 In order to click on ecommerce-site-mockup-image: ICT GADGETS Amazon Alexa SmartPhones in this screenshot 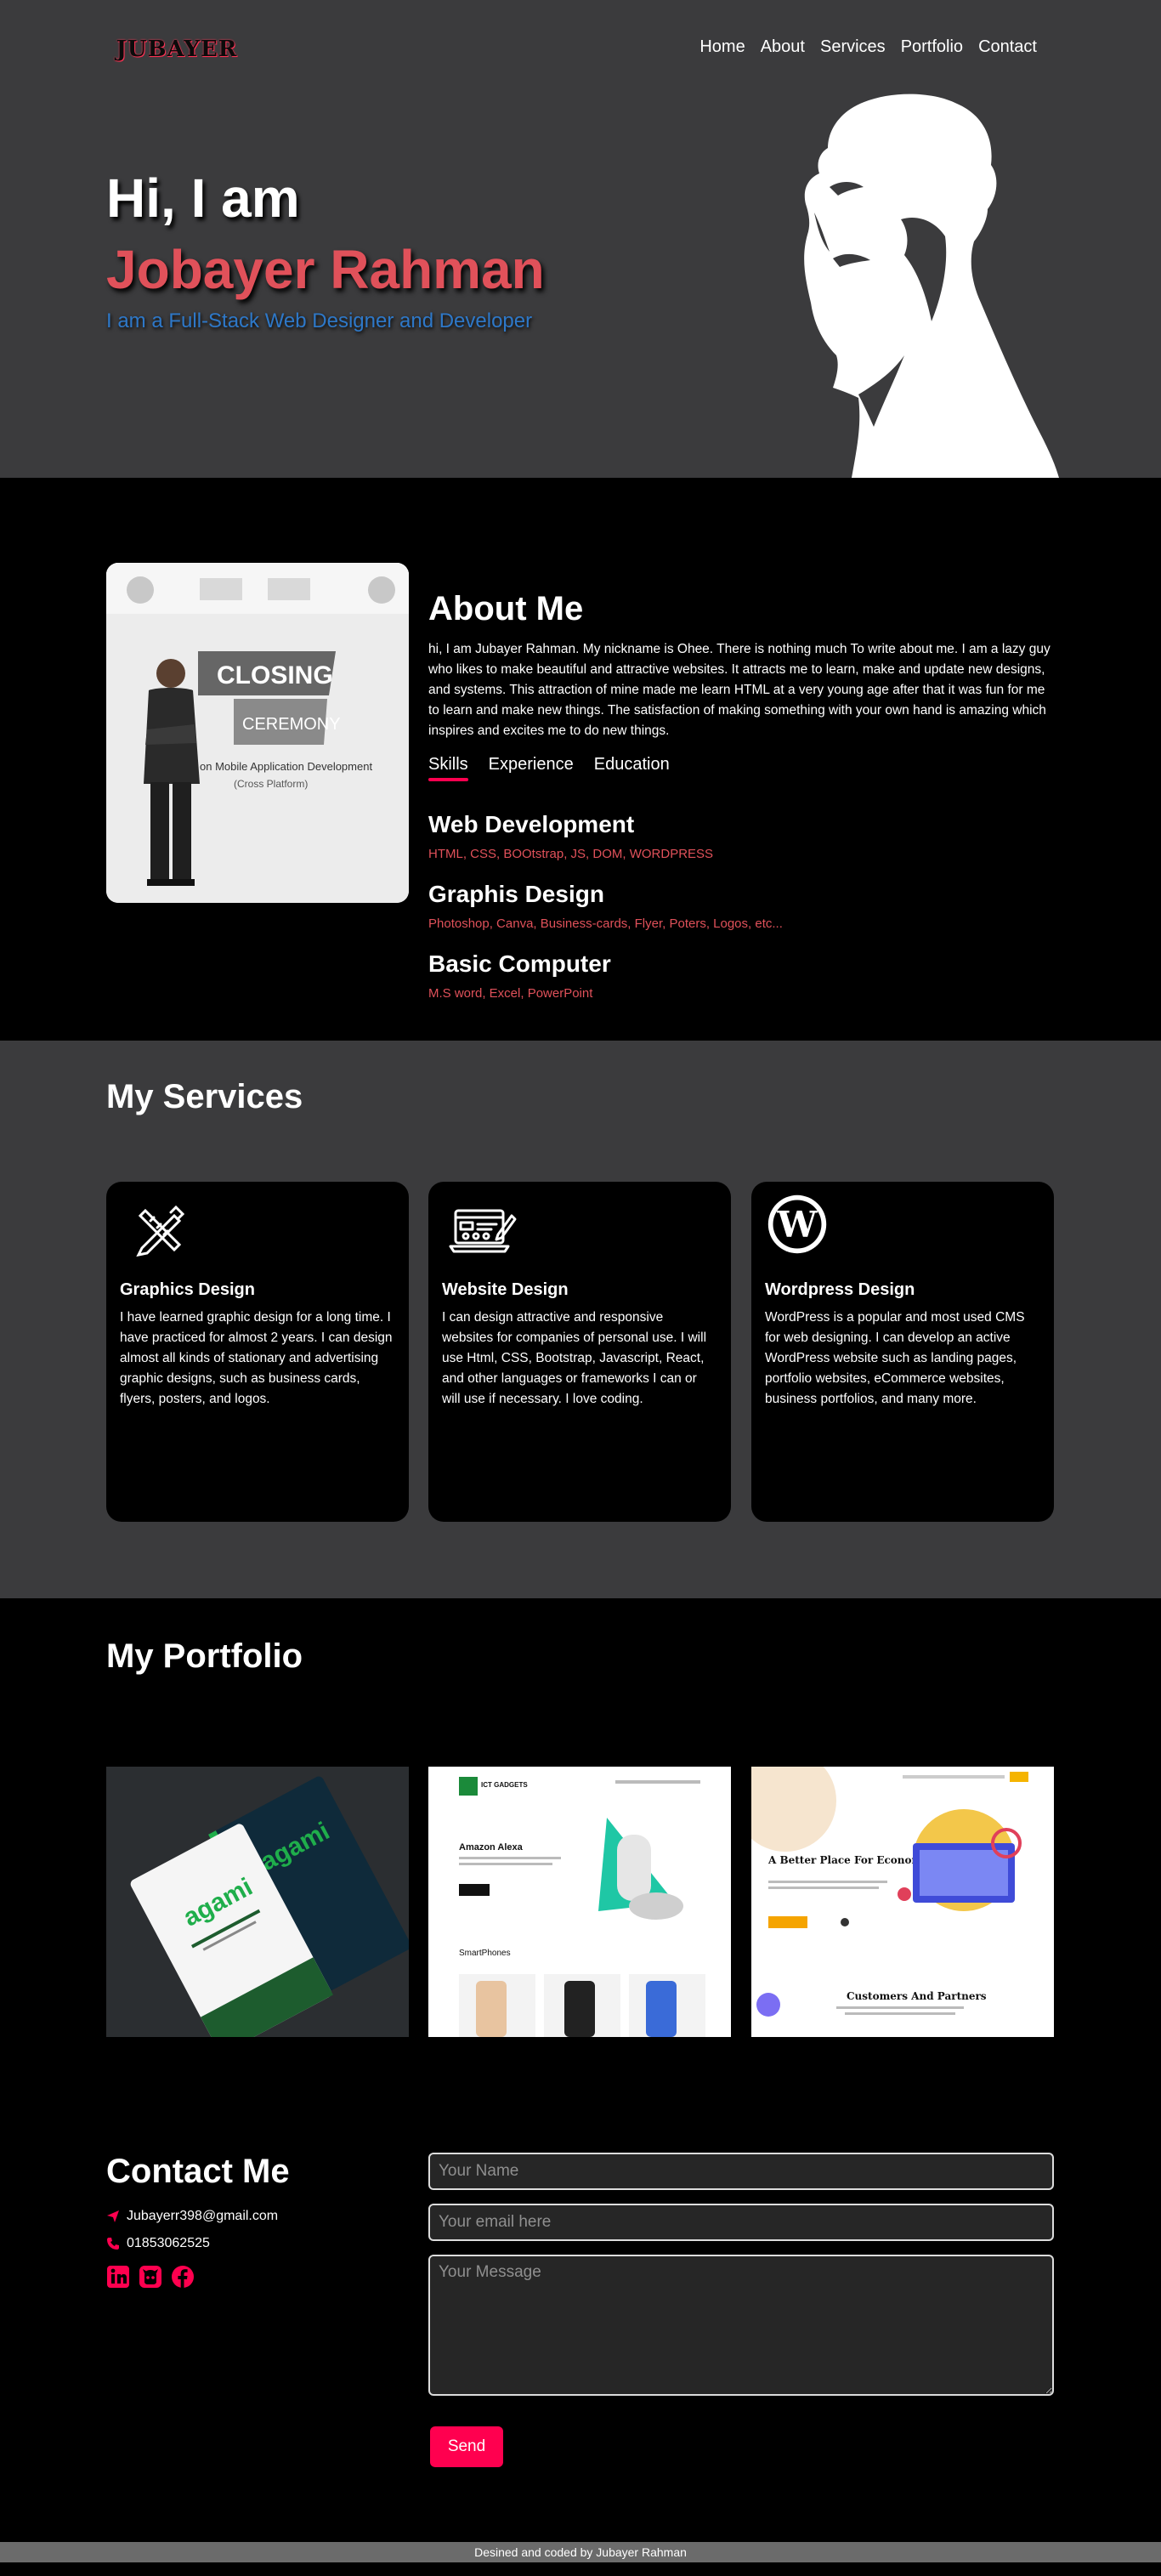, I will do `click(579, 1902)`.